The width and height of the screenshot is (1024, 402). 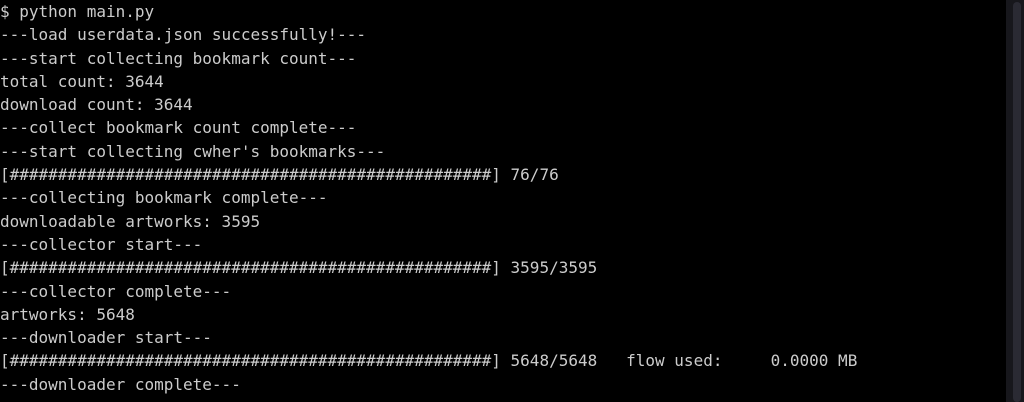 I want to click on output-line: downloadable artworks: 3595, so click(x=130, y=221).